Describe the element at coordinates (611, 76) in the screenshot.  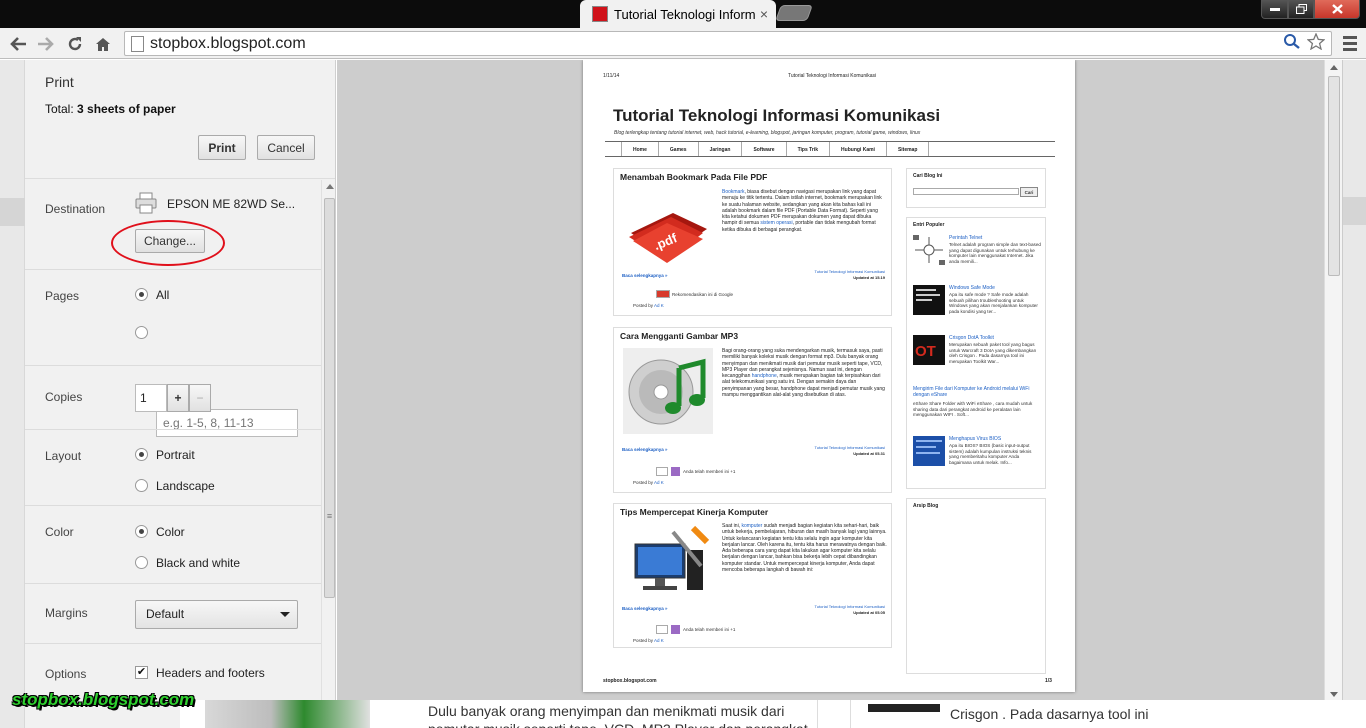
I see `page-header-date: 1/11/14` at that location.